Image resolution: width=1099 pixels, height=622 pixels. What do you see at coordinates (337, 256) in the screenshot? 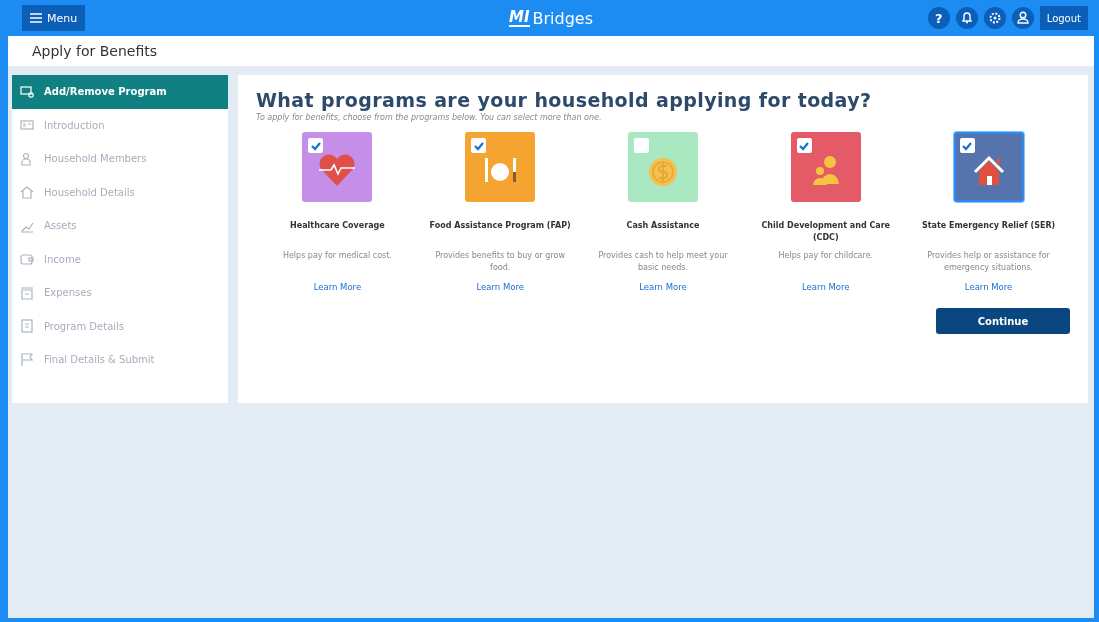
I see `program-description: Helps pay for medical cost.` at bounding box center [337, 256].